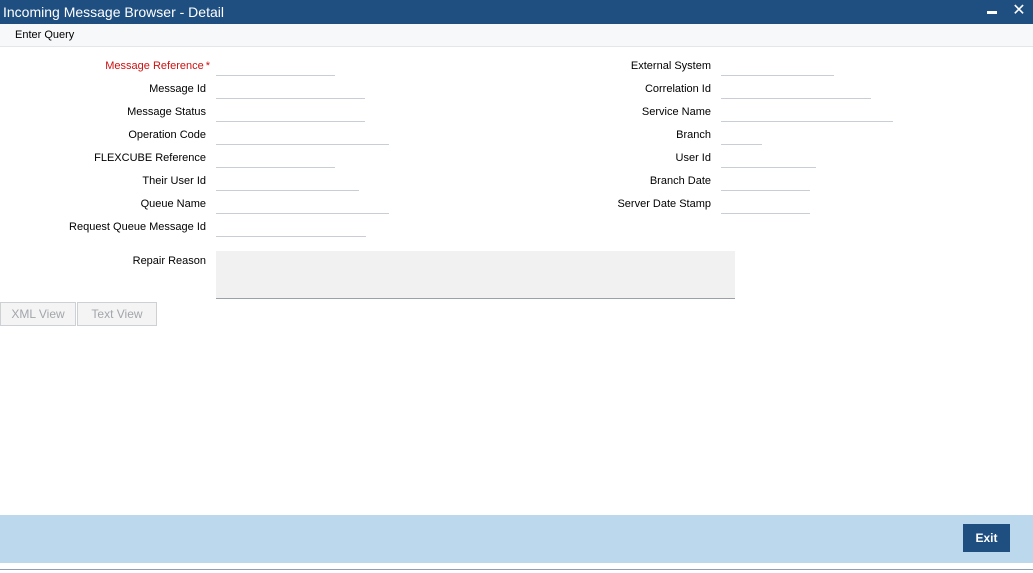 The image size is (1033, 573). Describe the element at coordinates (173, 204) in the screenshot. I see `queue-name-label: Queue Name` at that location.